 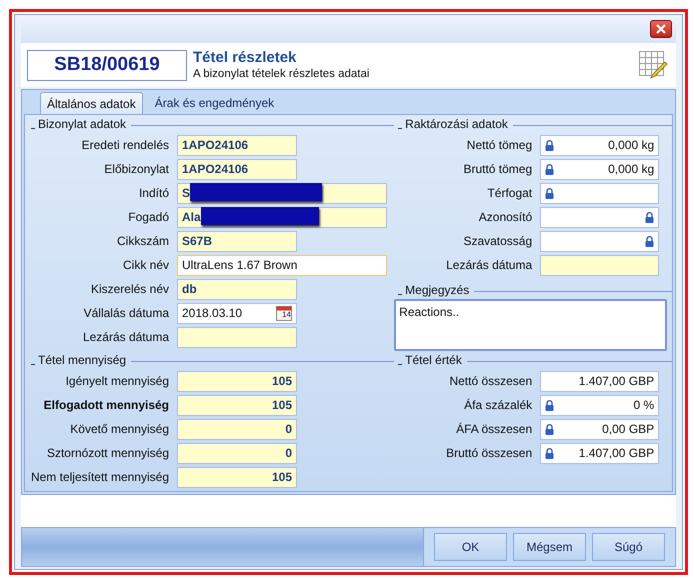 I want to click on section-heading: Tétel érték, so click(x=433, y=360).